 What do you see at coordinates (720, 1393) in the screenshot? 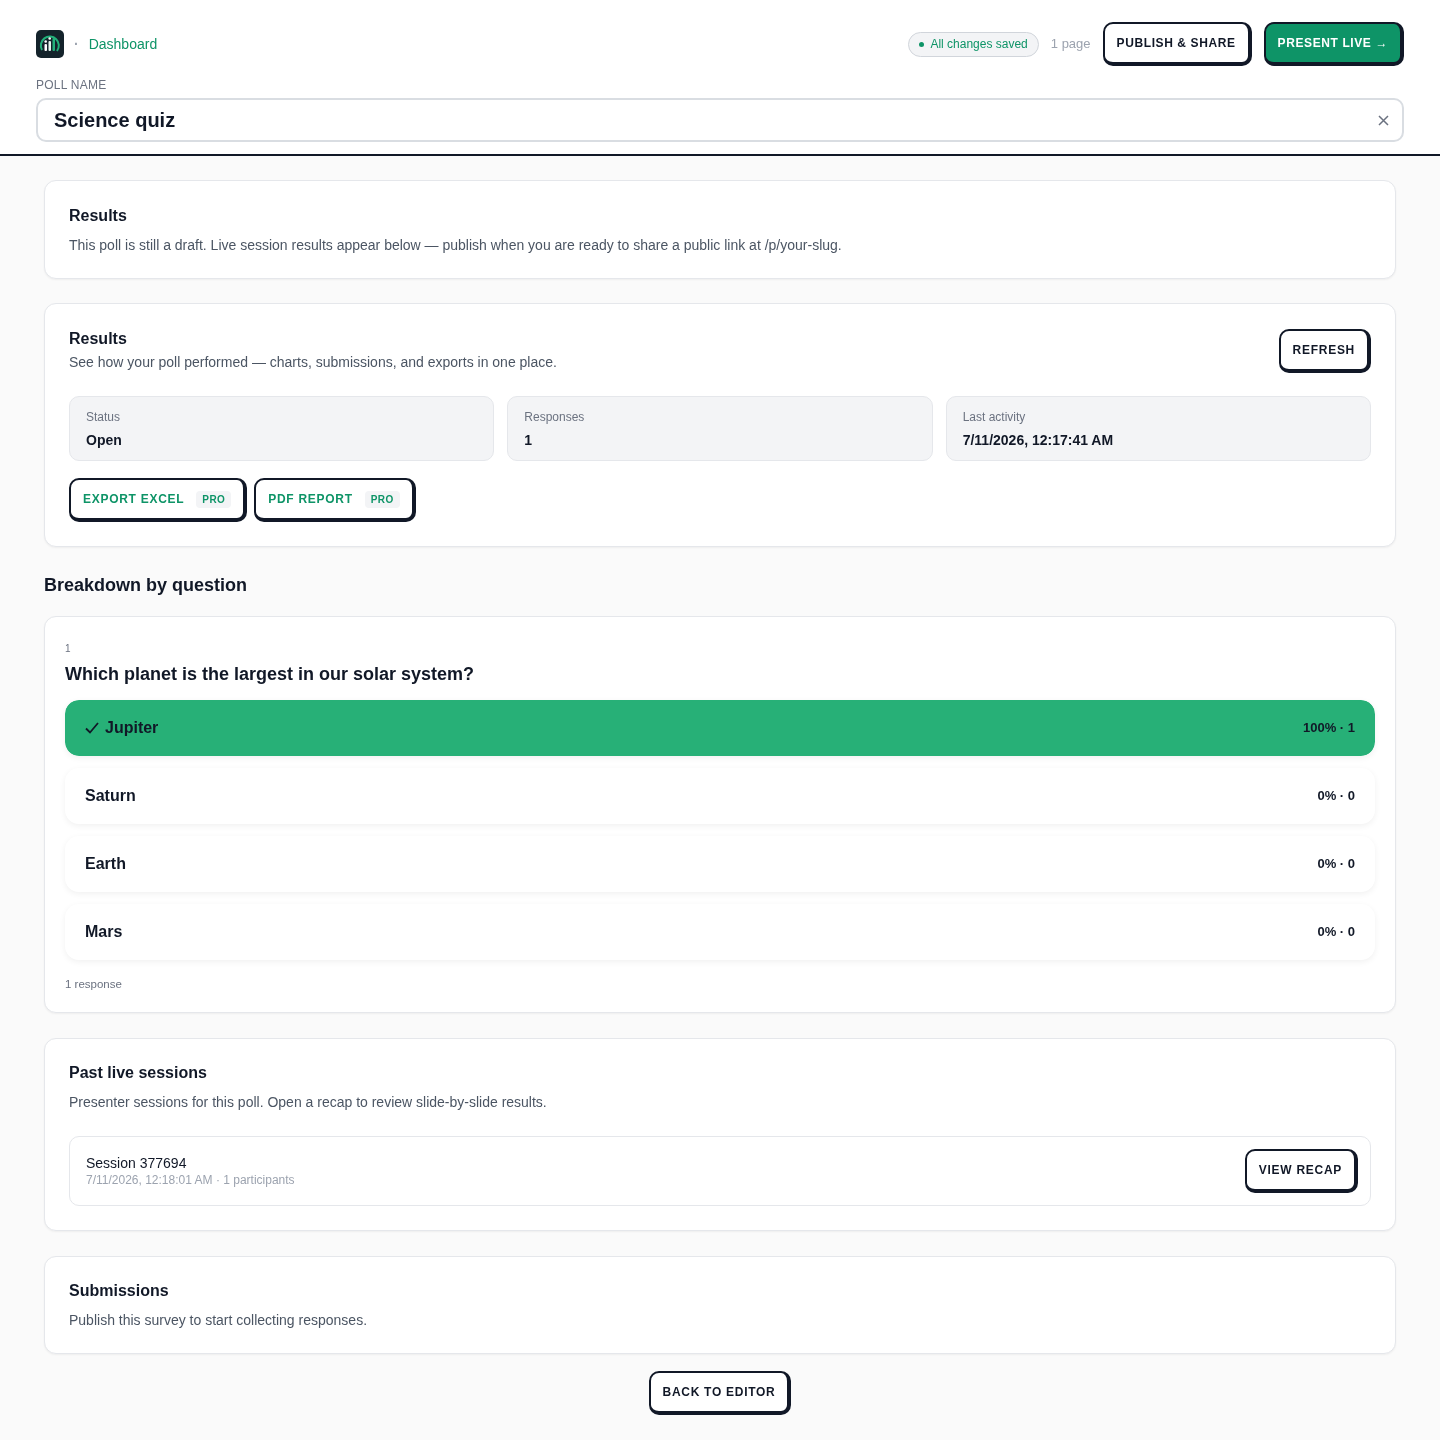
I see `back-to-editor-button: BACK TO EDITOR` at bounding box center [720, 1393].